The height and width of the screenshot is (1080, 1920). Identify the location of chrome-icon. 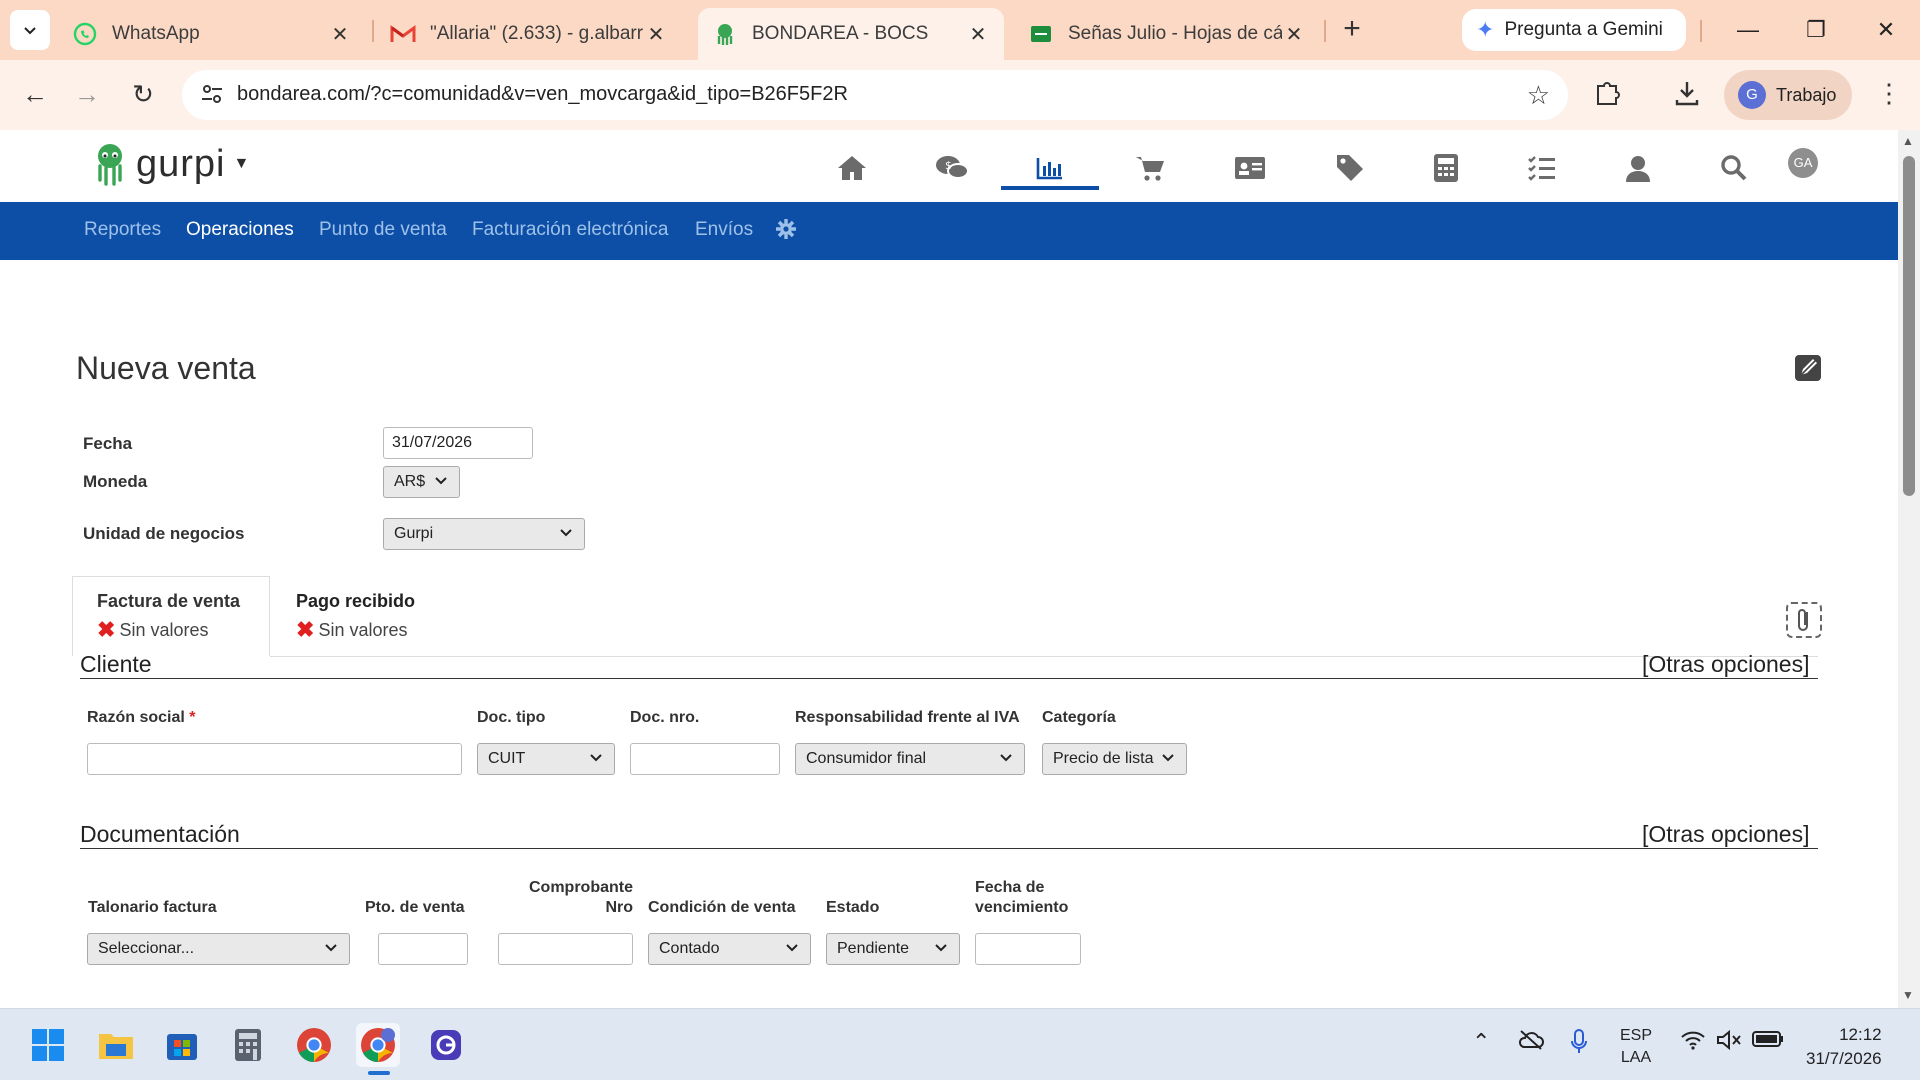
(314, 1045).